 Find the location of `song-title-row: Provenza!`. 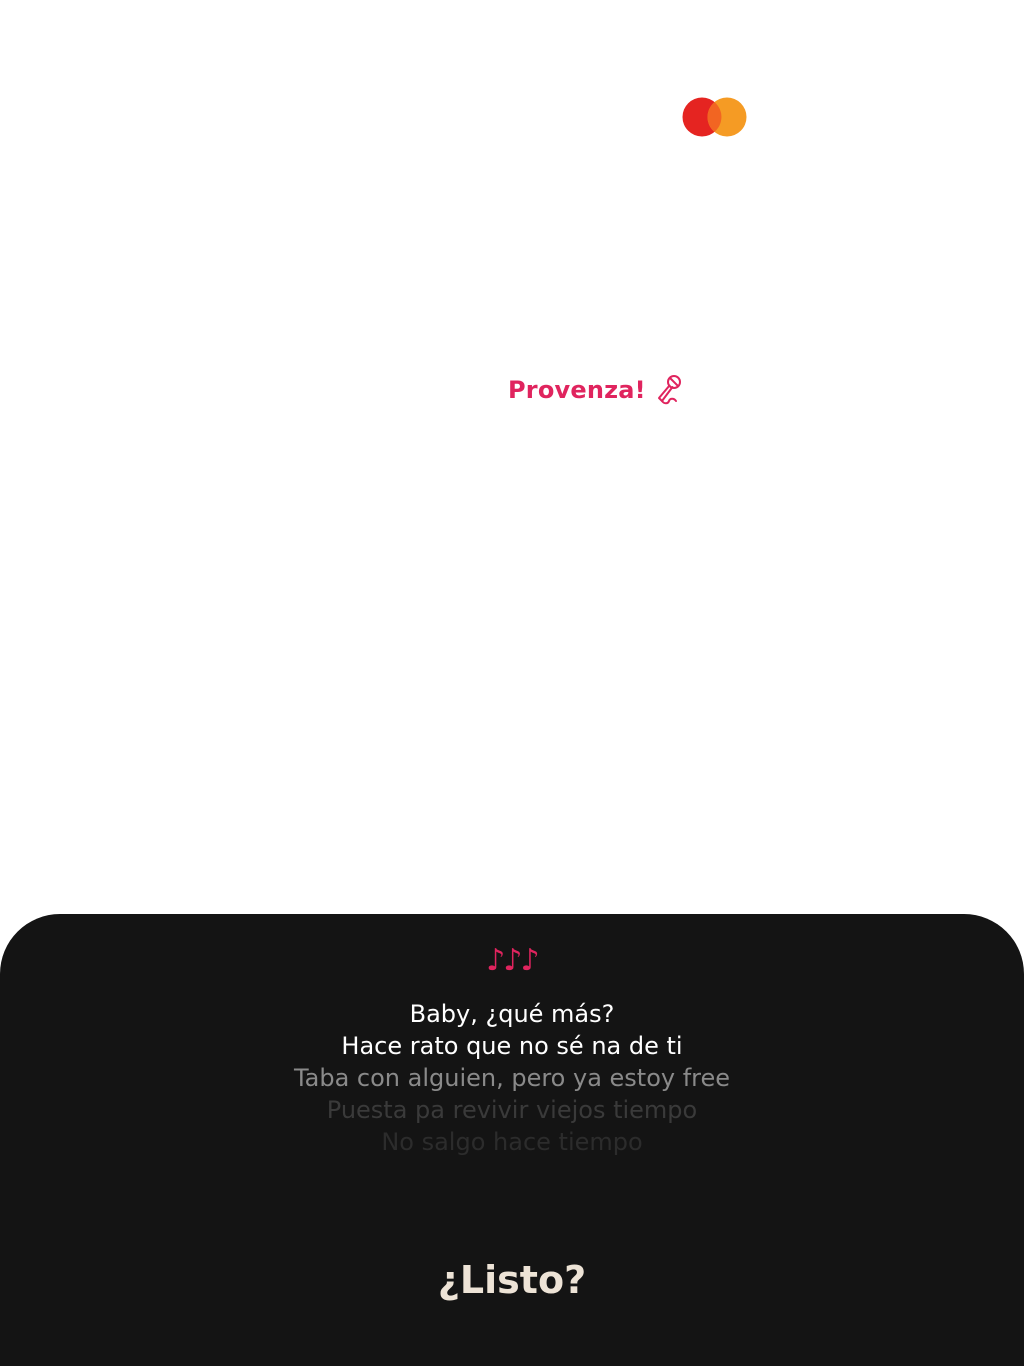

song-title-row: Provenza! is located at coordinates (596, 390).